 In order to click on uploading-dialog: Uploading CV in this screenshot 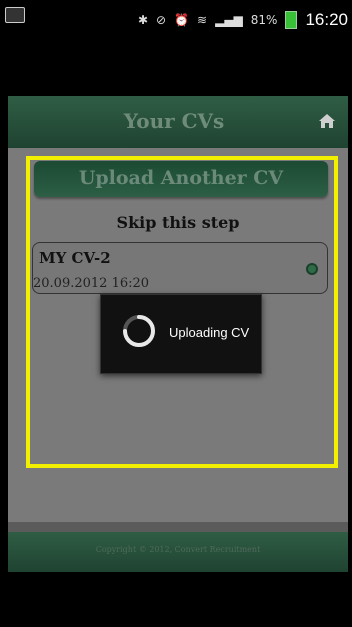, I will do `click(181, 334)`.